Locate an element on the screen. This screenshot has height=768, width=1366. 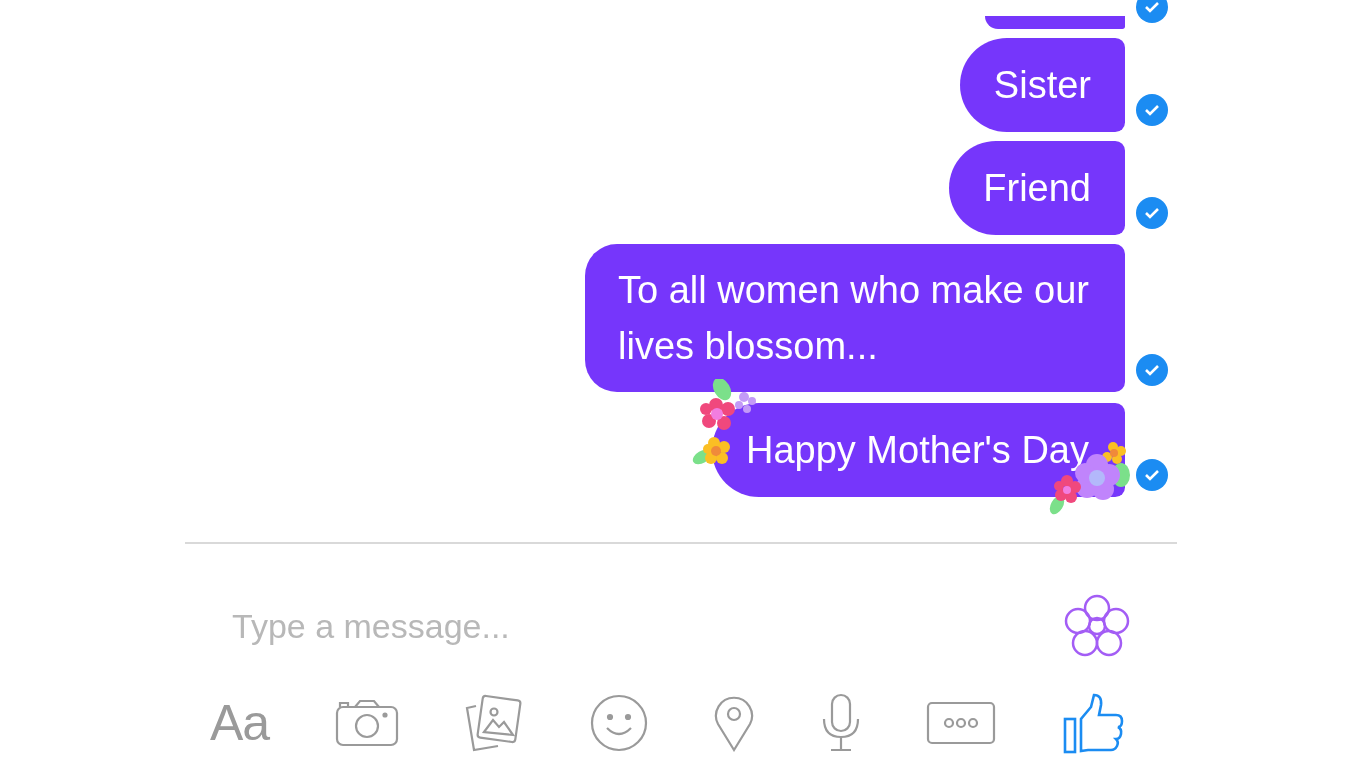
flower-icon is located at coordinates (1097, 626).